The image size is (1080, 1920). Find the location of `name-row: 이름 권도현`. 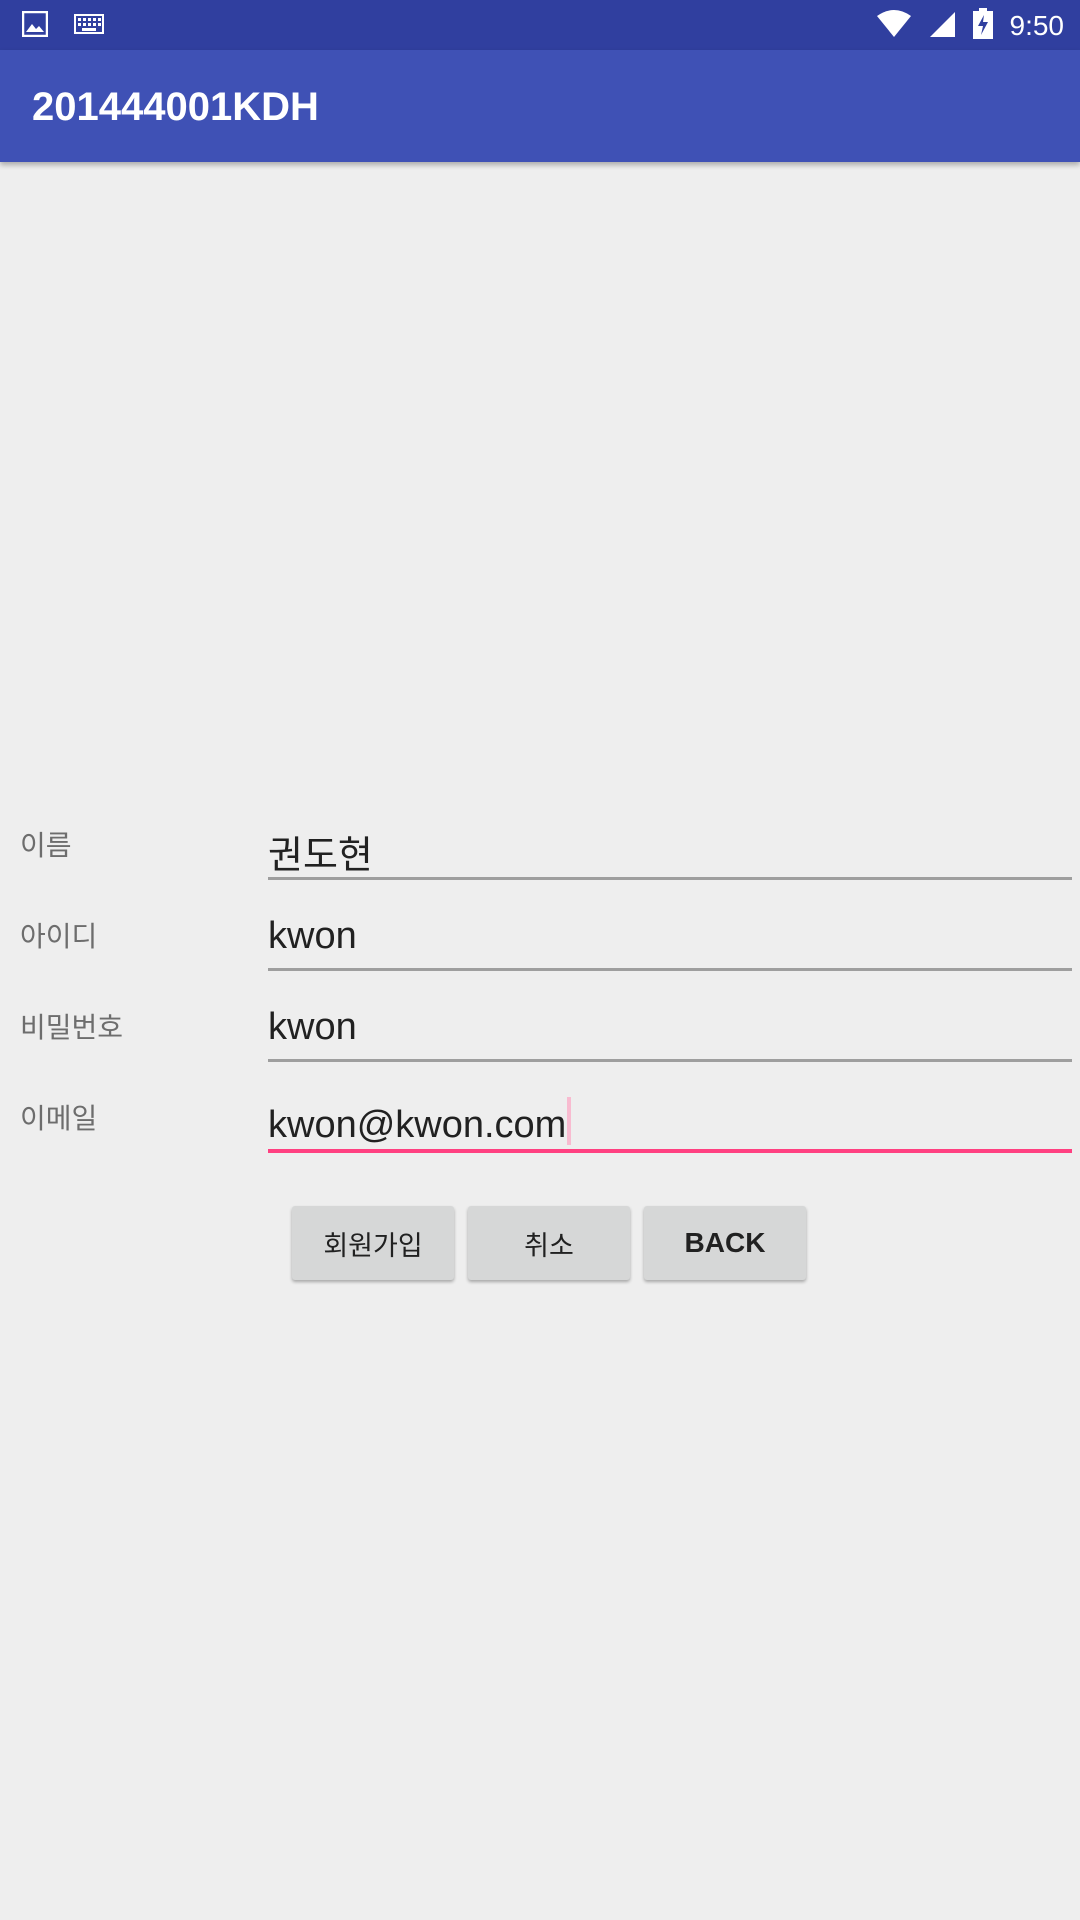

name-row: 이름 권도현 is located at coordinates (540, 853).